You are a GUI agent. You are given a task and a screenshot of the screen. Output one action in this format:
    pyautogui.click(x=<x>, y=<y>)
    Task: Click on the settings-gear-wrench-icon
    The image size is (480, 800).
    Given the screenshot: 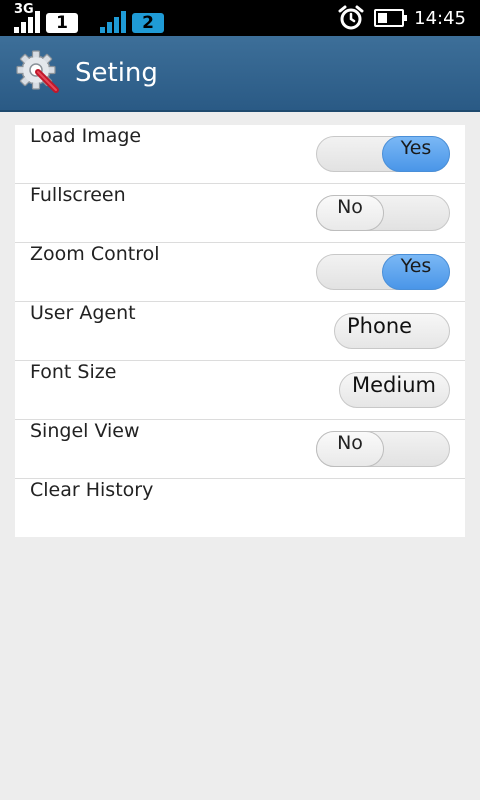 What is the action you would take?
    pyautogui.click(x=37, y=71)
    